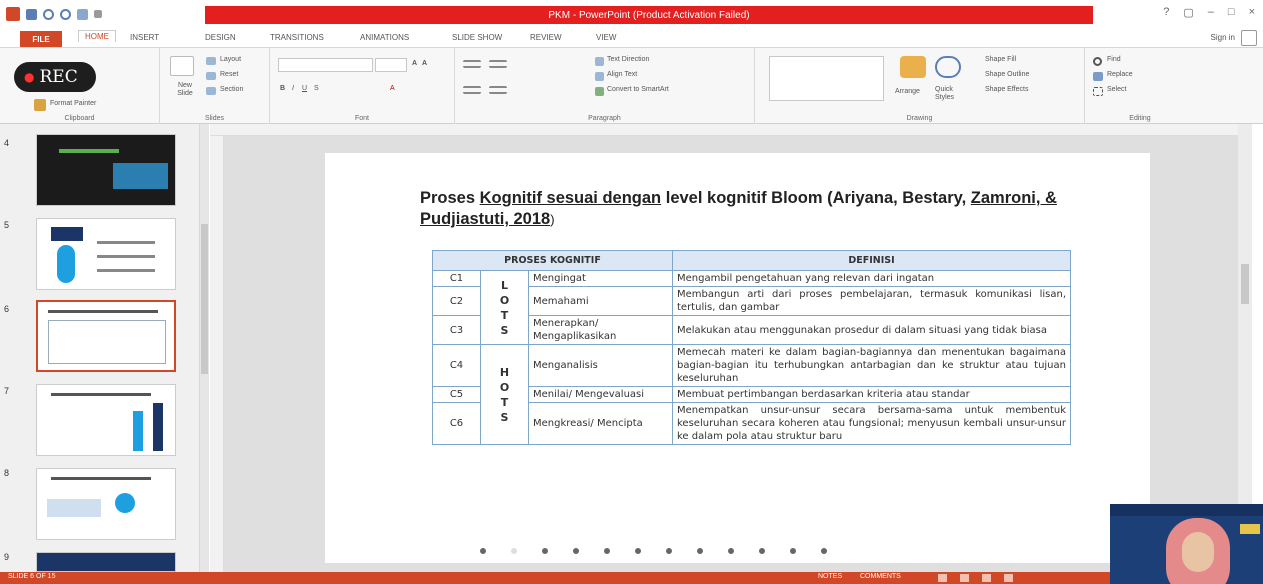 Image resolution: width=1263 pixels, height=584 pixels. Describe the element at coordinates (32, 576) in the screenshot. I see `slide-count: SLIDE 6 OF 15` at that location.